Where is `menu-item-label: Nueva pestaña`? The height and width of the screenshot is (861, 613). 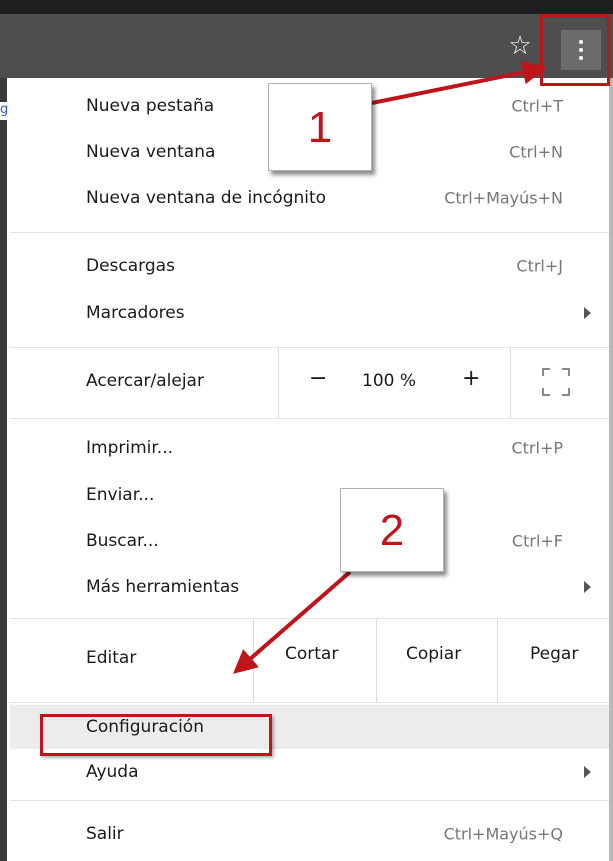
menu-item-label: Nueva pestaña is located at coordinates (150, 106).